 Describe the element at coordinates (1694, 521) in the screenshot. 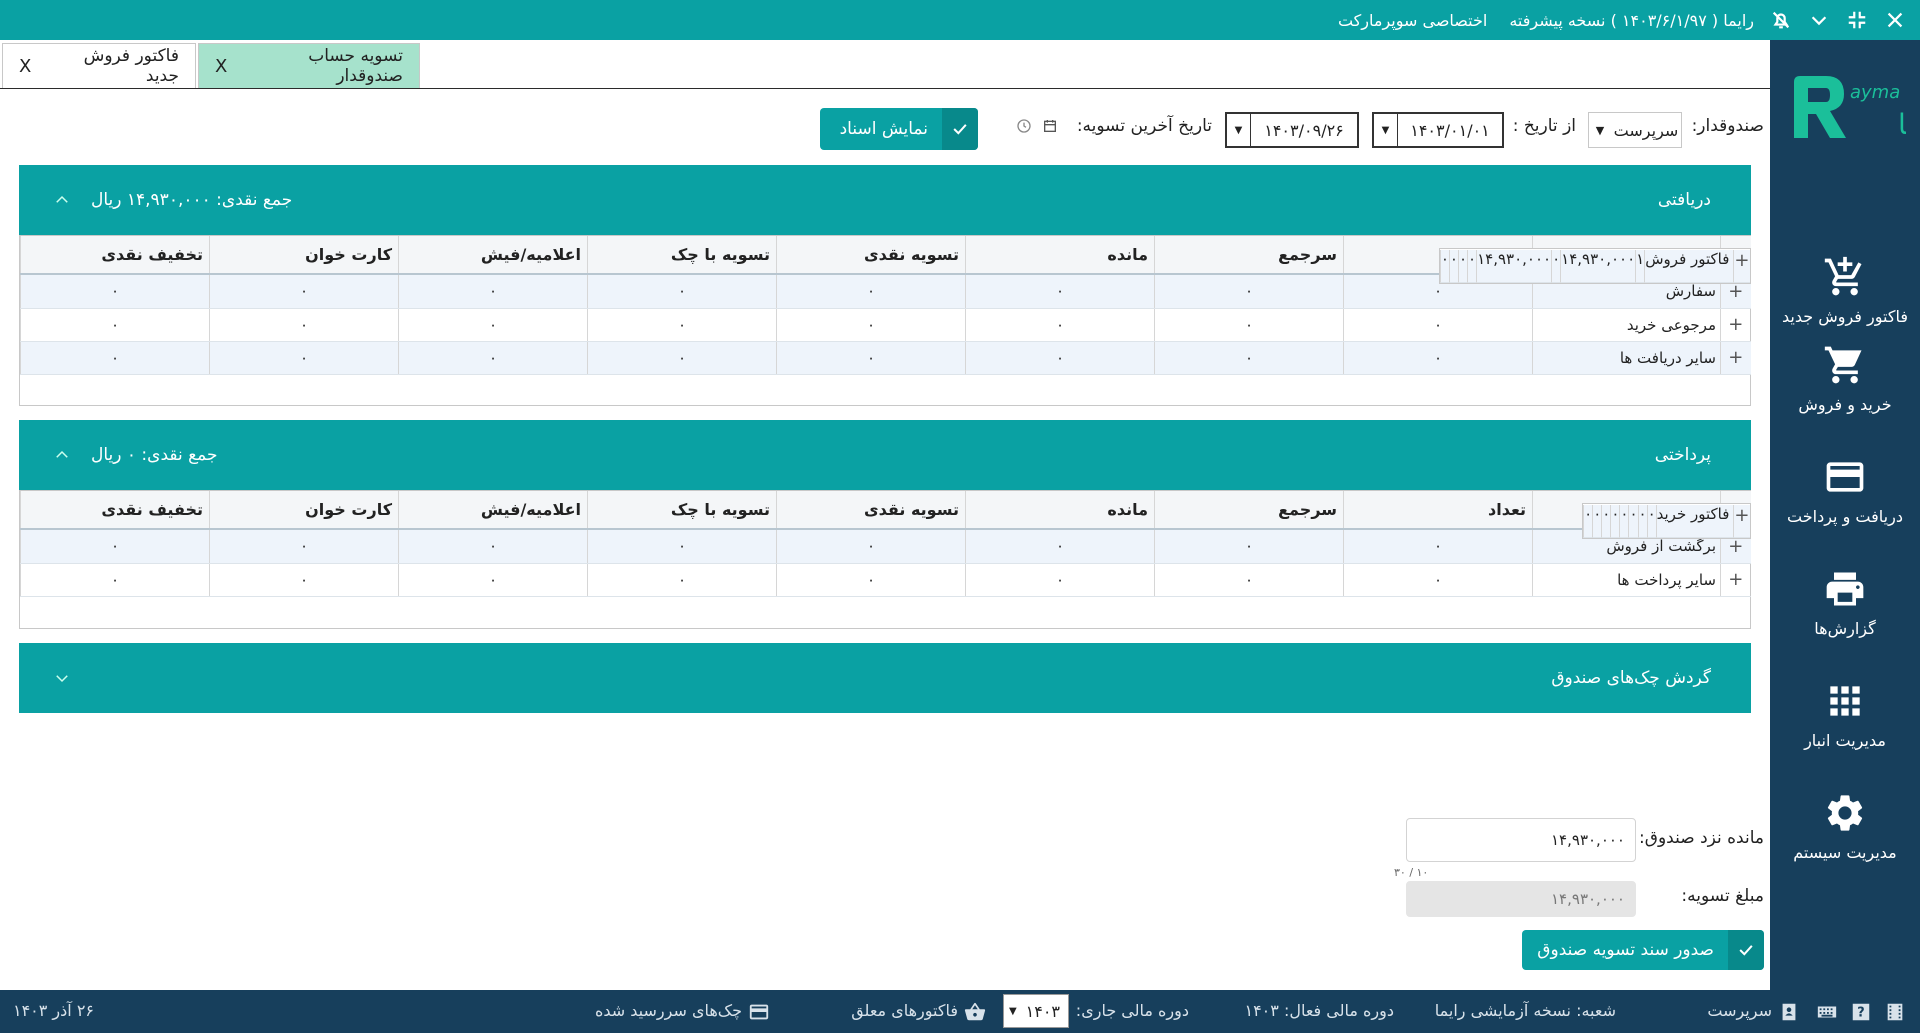

I see `cell-type: فاکتور خرید` at that location.